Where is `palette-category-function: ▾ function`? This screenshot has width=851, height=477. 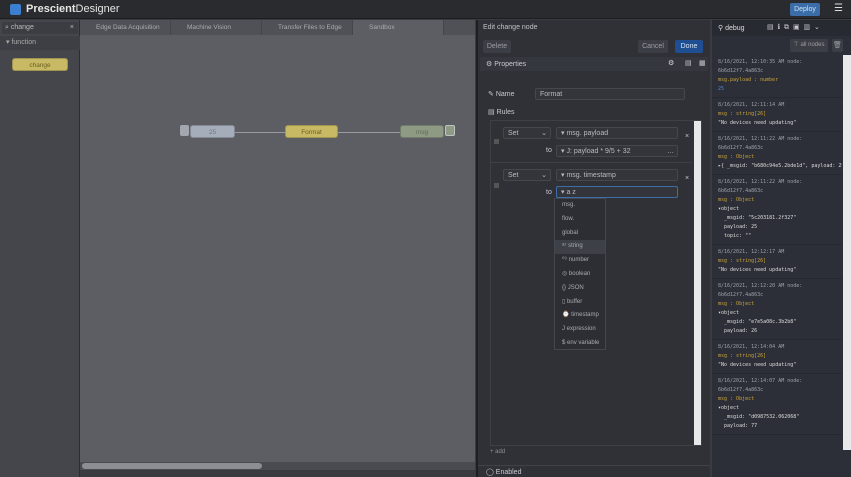
palette-category-function: ▾ function is located at coordinates (40, 43).